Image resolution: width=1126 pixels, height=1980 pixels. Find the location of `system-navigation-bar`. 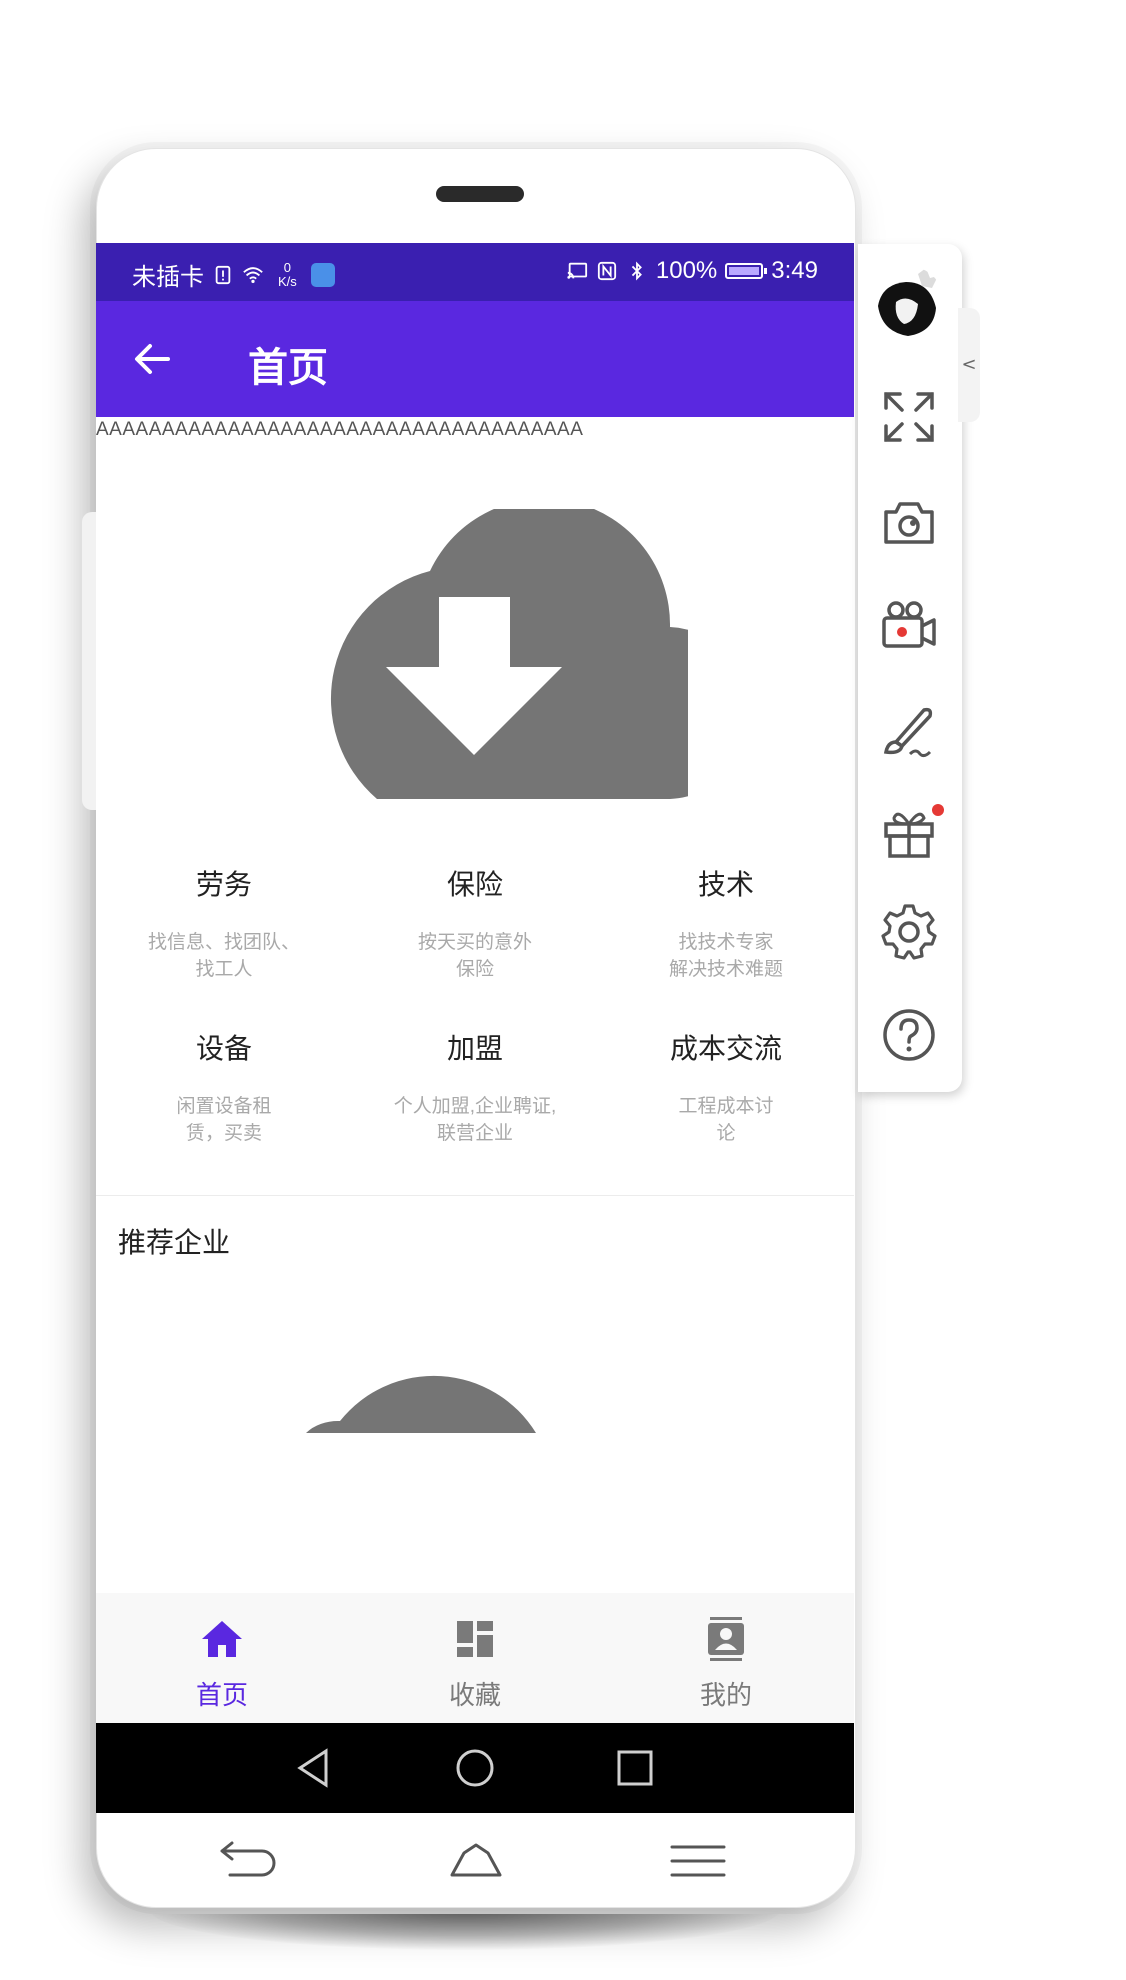

system-navigation-bar is located at coordinates (475, 1768).